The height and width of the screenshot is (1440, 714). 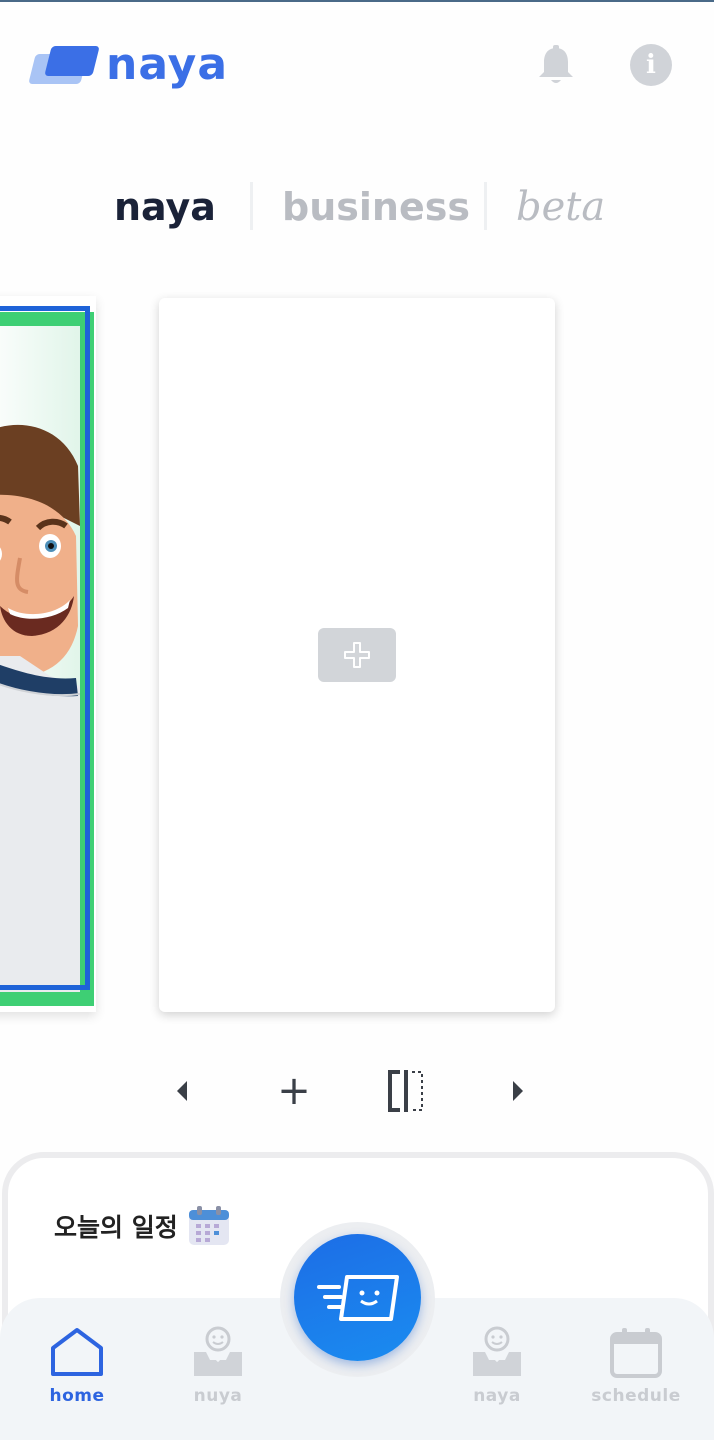 I want to click on card-frame-blue, so click(x=45, y=648).